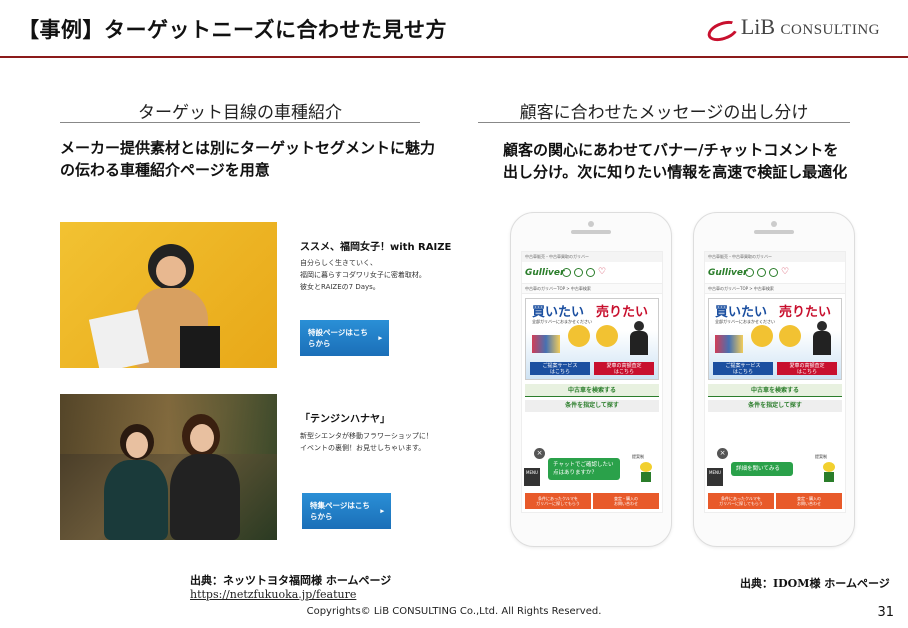 The image size is (908, 628). I want to click on card-text-line: 福岡に暮らすコダワリ女子に密着取材。, so click(363, 275).